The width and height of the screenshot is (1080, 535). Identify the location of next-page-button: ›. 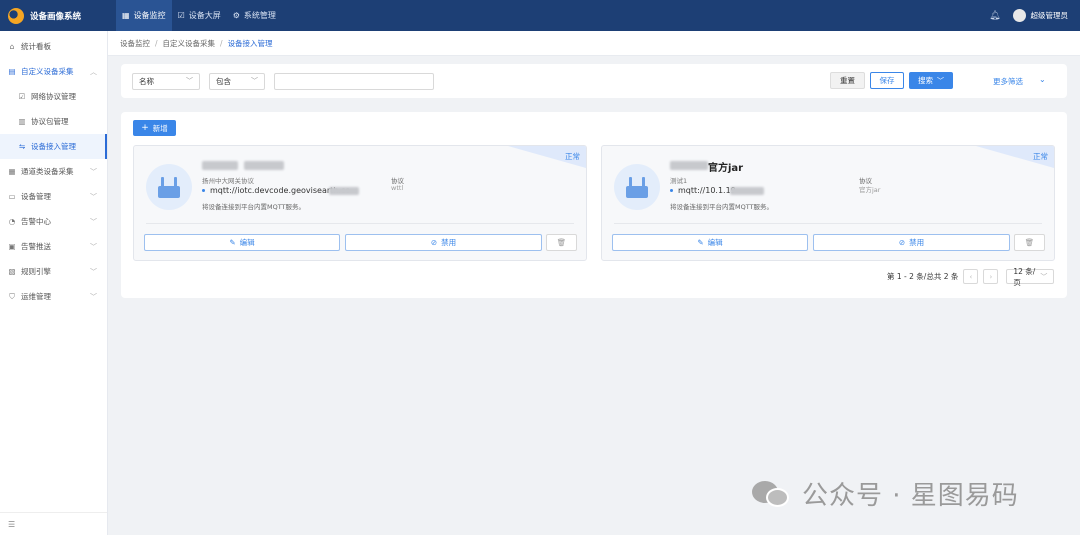
(991, 276).